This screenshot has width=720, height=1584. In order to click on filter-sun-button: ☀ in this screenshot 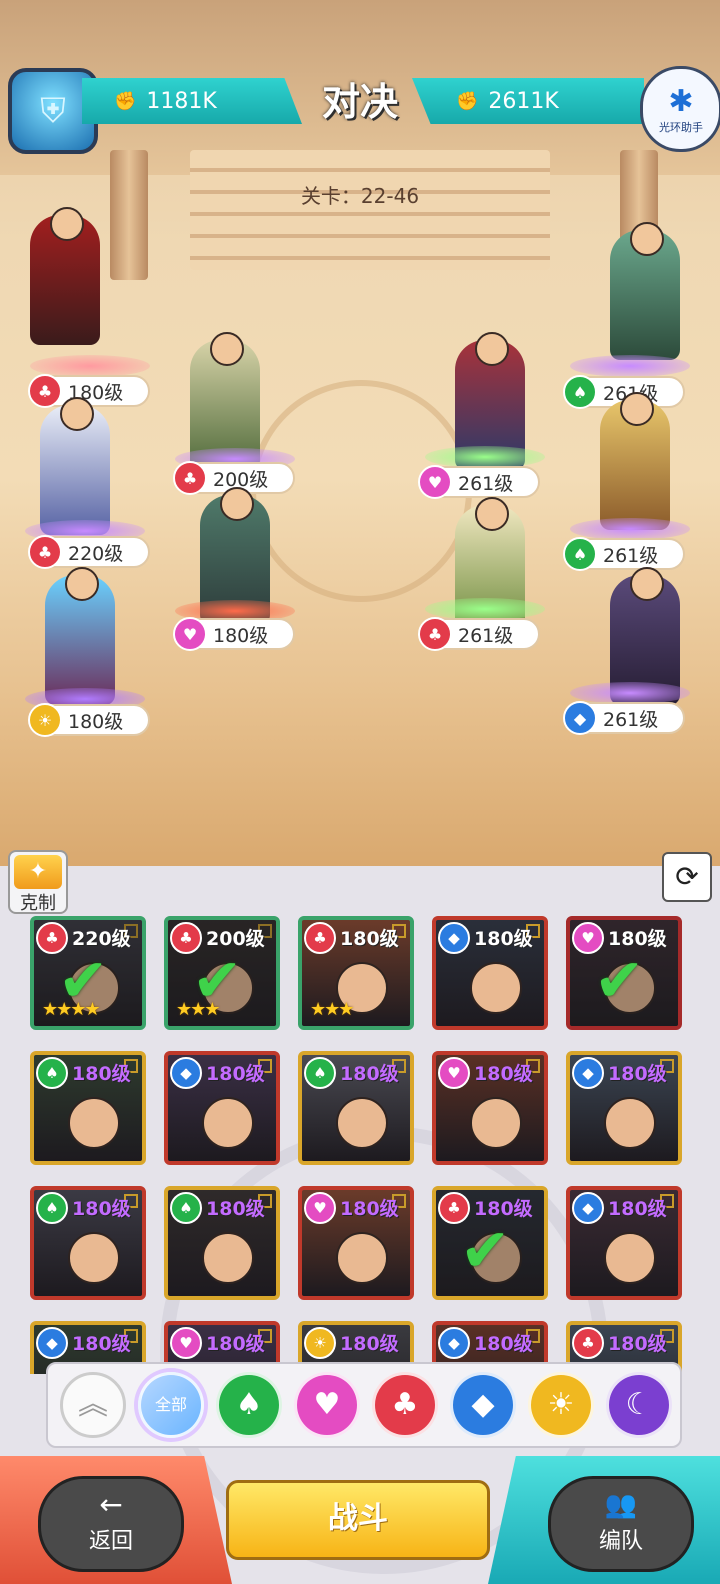, I will do `click(561, 1405)`.